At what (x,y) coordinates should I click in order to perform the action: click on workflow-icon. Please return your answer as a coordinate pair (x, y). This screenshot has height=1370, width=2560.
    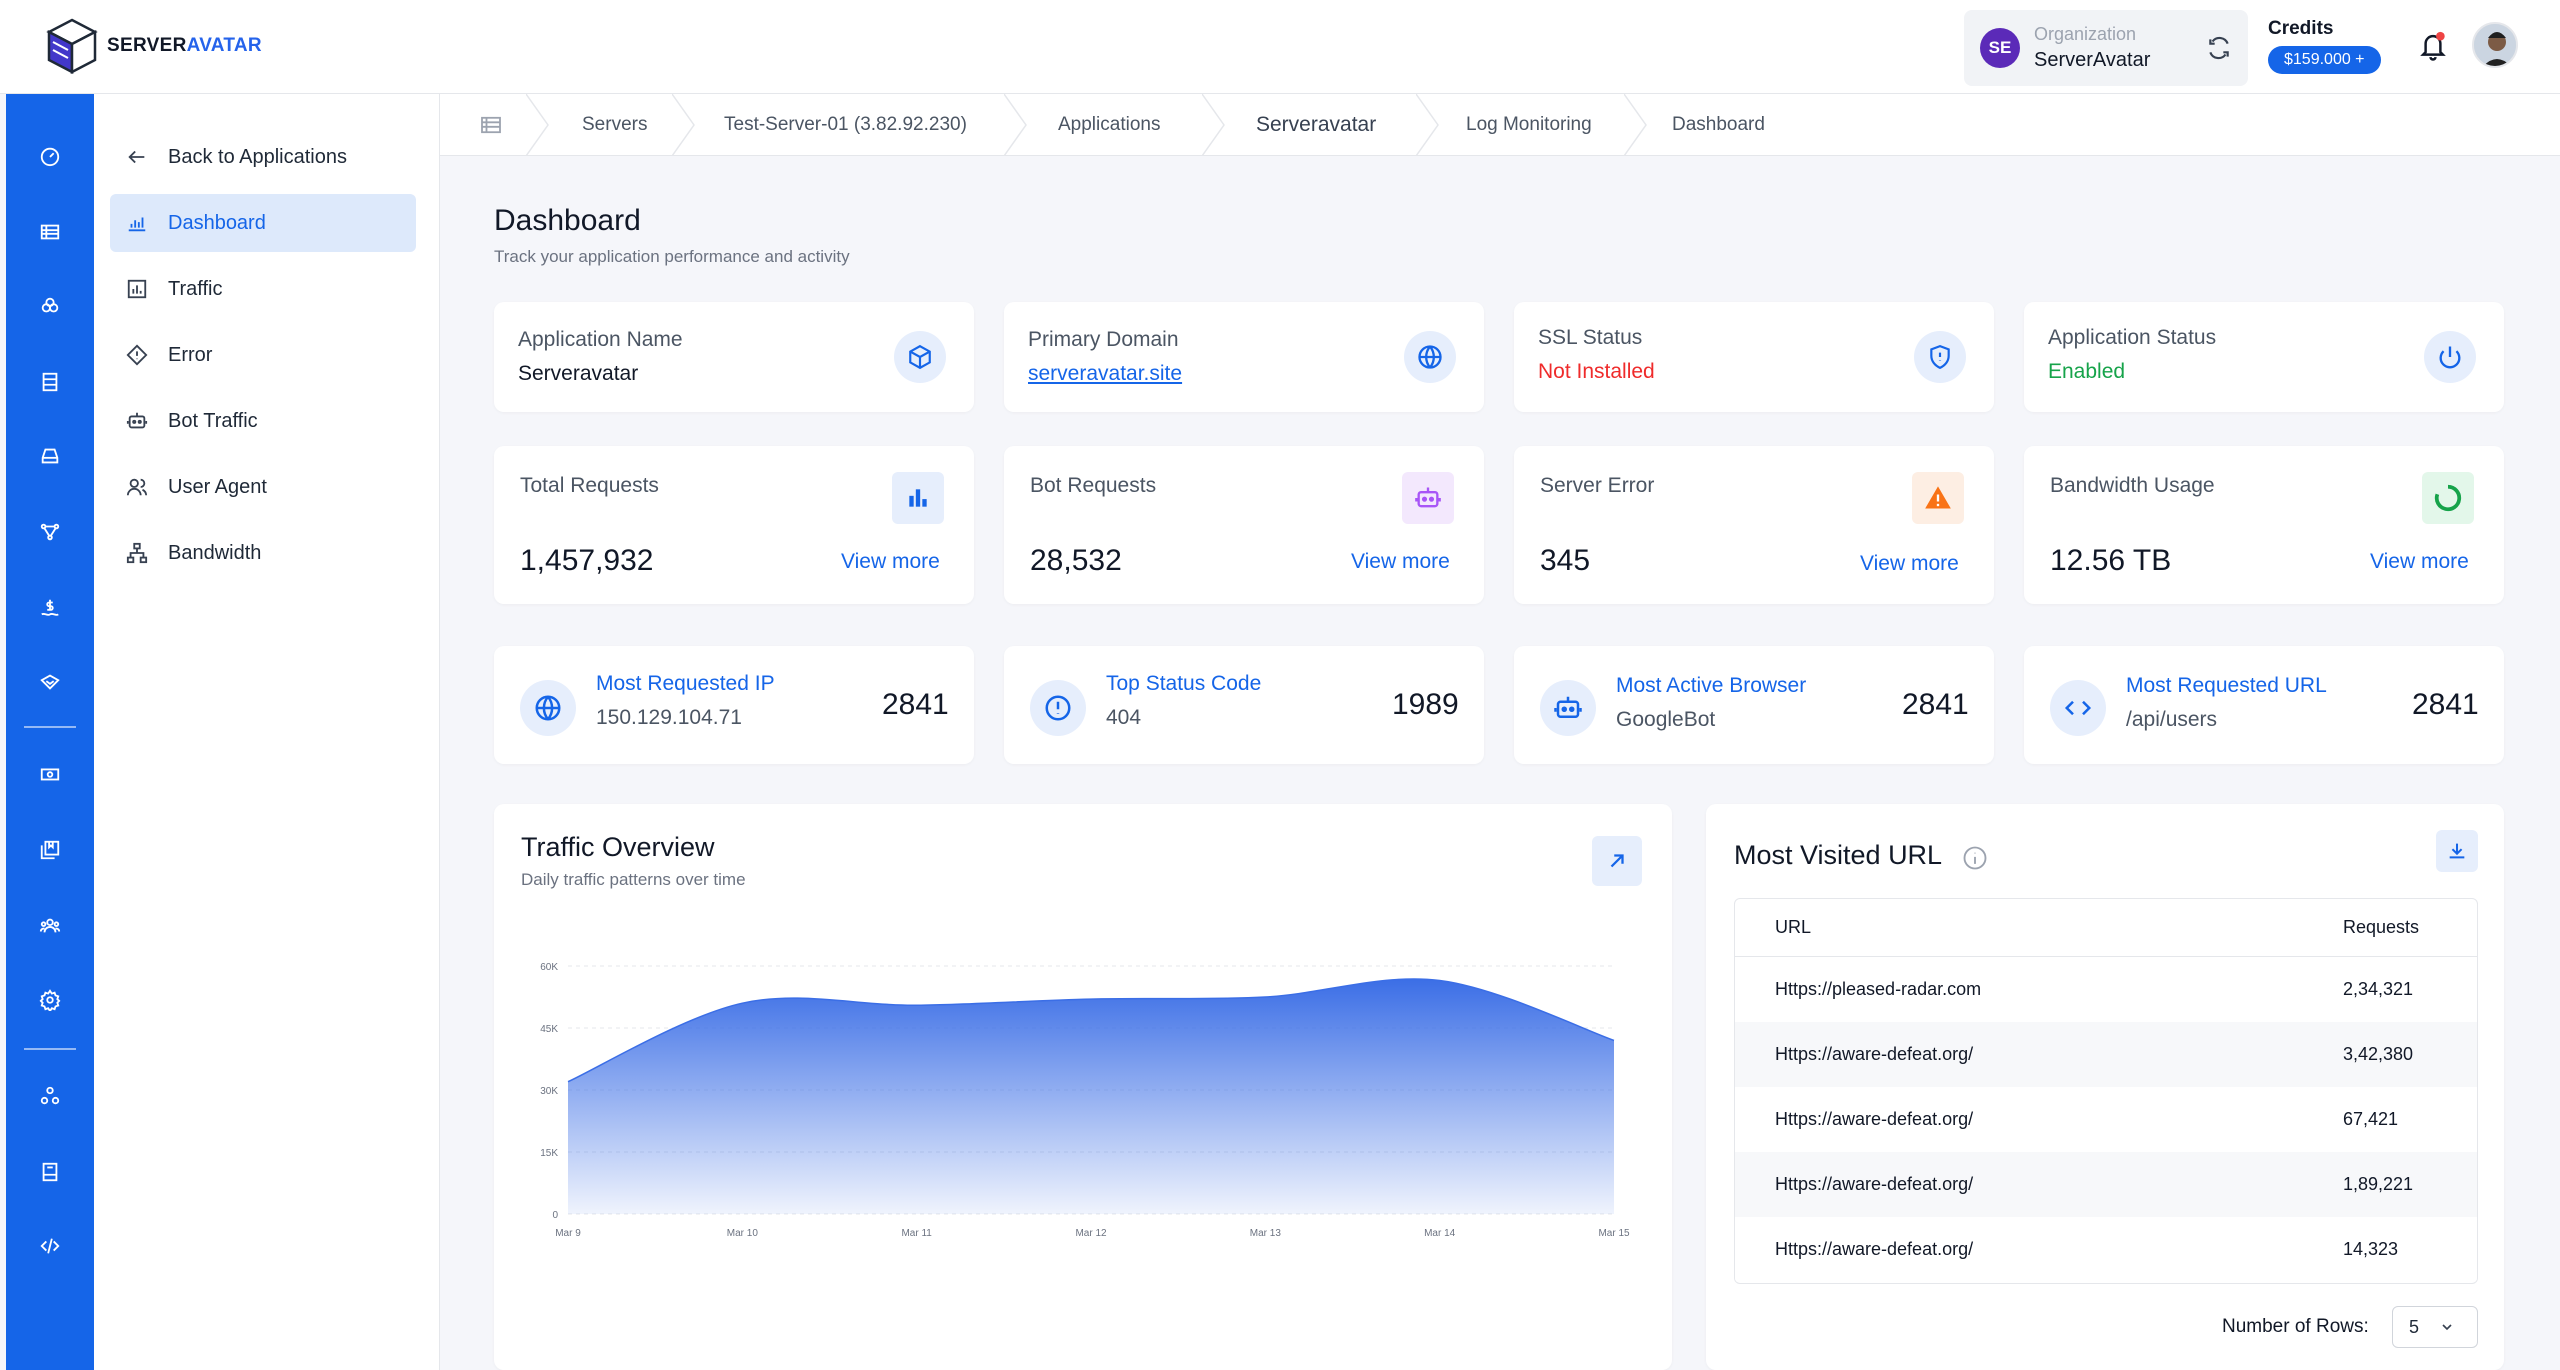
    Looking at the image, I should click on (50, 532).